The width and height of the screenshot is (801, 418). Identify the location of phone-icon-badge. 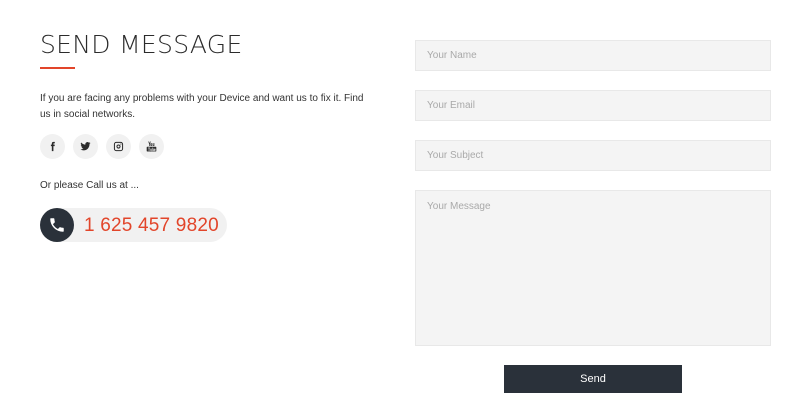
(57, 225).